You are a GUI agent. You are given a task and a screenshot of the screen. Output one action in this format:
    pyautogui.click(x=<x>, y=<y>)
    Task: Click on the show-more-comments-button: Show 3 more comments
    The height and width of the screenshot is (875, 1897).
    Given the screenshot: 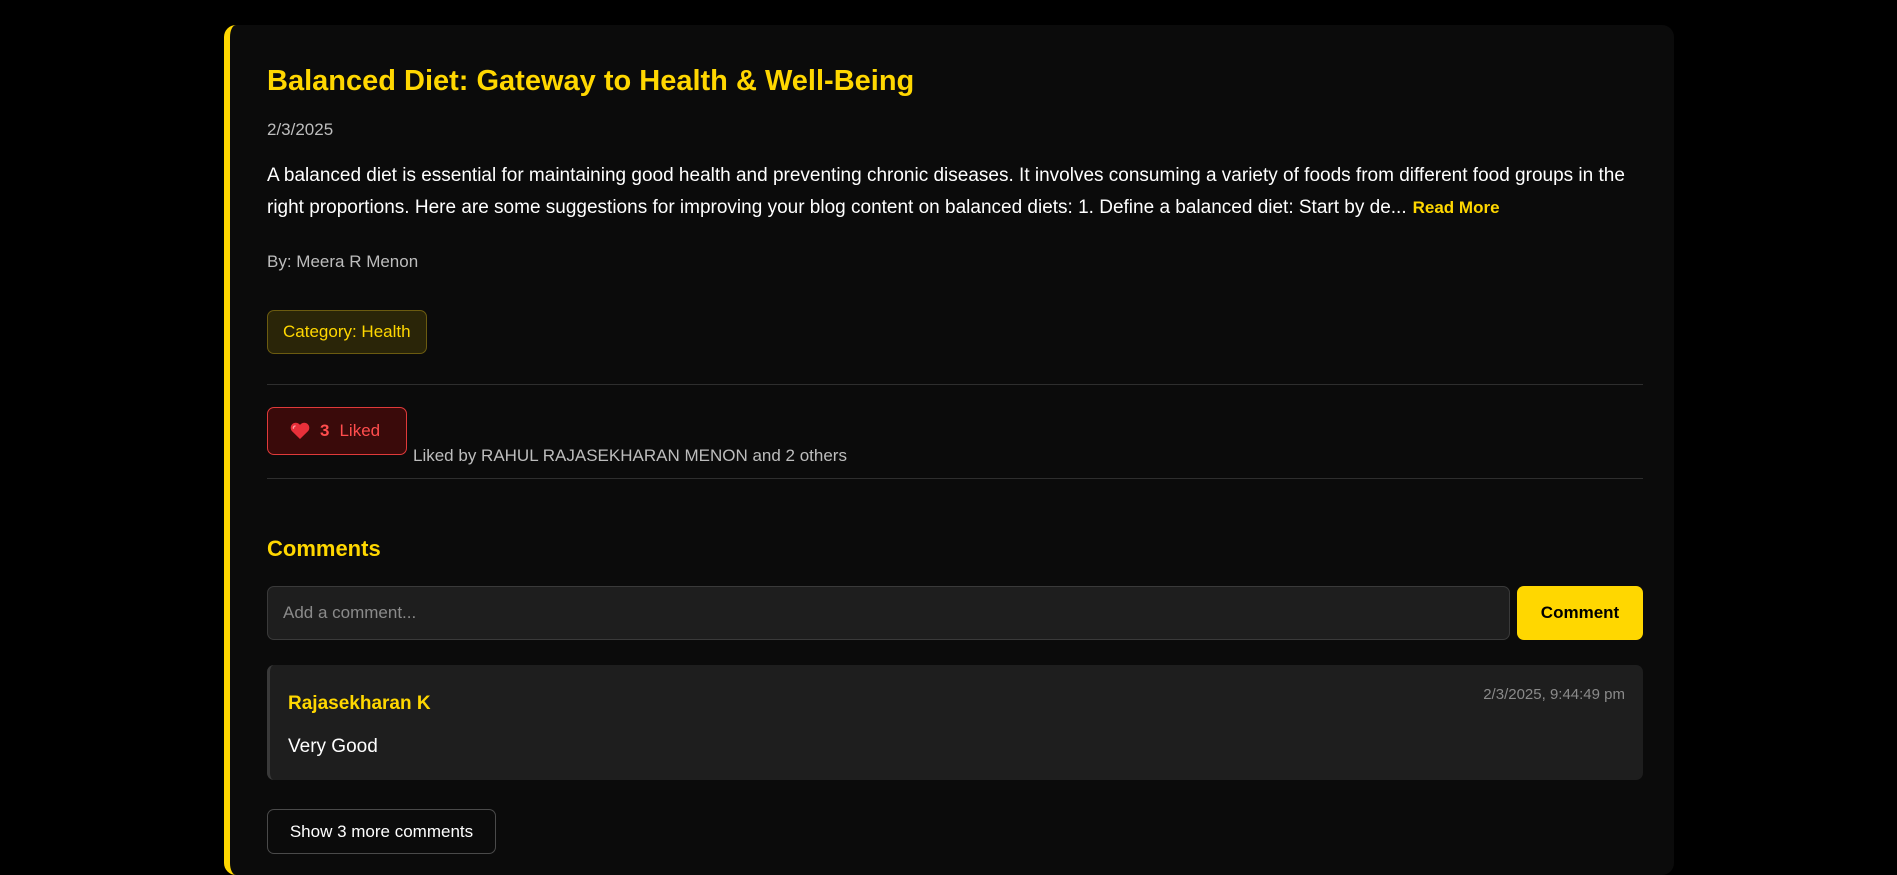 What is the action you would take?
    pyautogui.click(x=381, y=831)
    